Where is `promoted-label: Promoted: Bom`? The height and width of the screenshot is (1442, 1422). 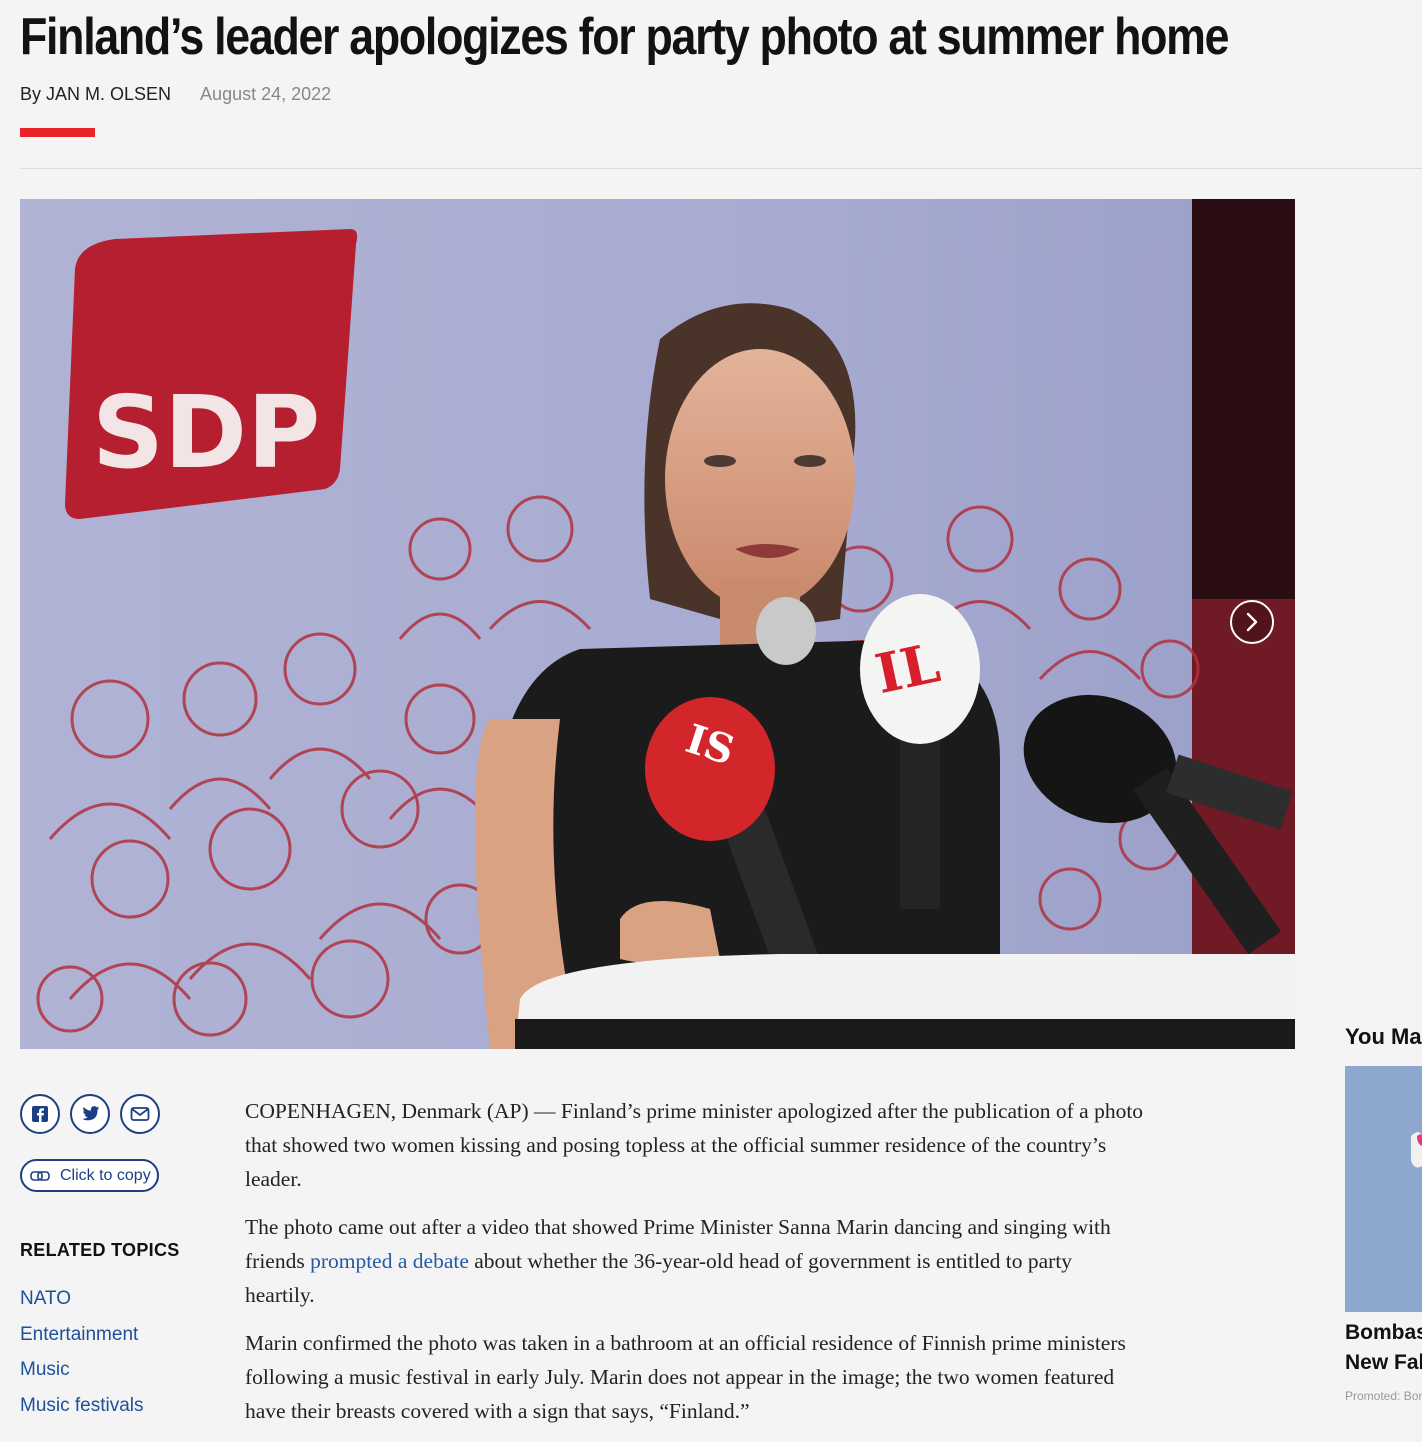 promoted-label: Promoted: Bom is located at coordinates (1383, 1396).